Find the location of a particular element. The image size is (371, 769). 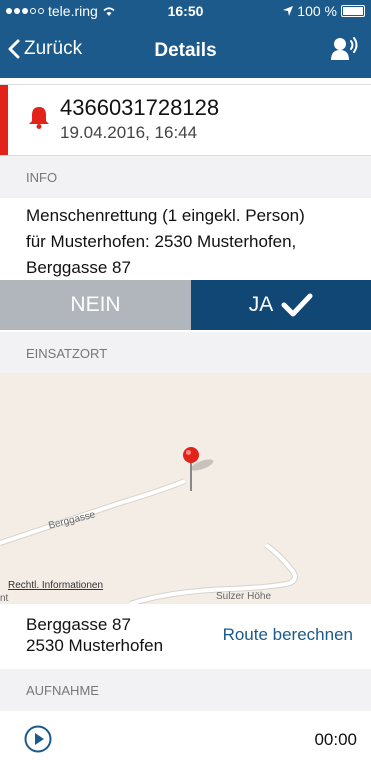

recording-section-header: AUFNAHME is located at coordinates (185, 690).